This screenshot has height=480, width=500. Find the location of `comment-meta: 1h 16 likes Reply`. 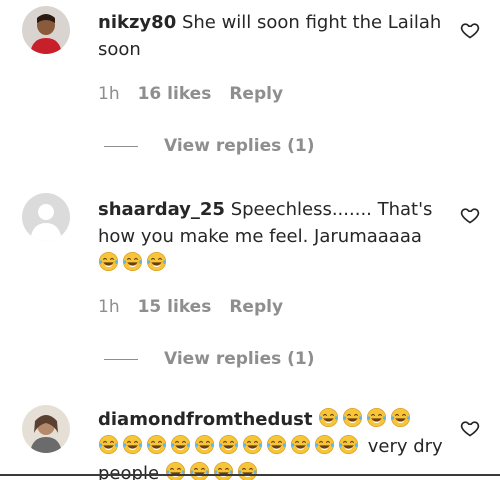

comment-meta: 1h 16 likes Reply is located at coordinates (190, 94).